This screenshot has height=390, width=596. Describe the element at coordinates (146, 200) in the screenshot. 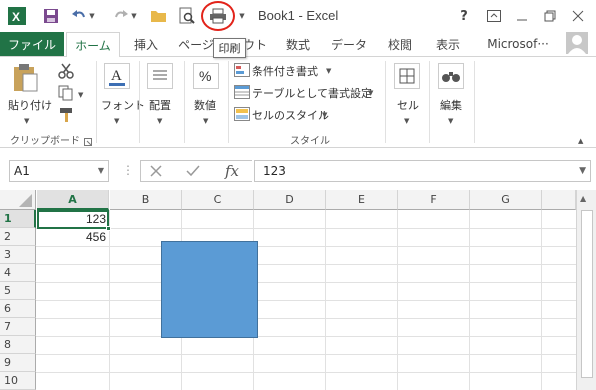

I see `column-header-b: B` at that location.